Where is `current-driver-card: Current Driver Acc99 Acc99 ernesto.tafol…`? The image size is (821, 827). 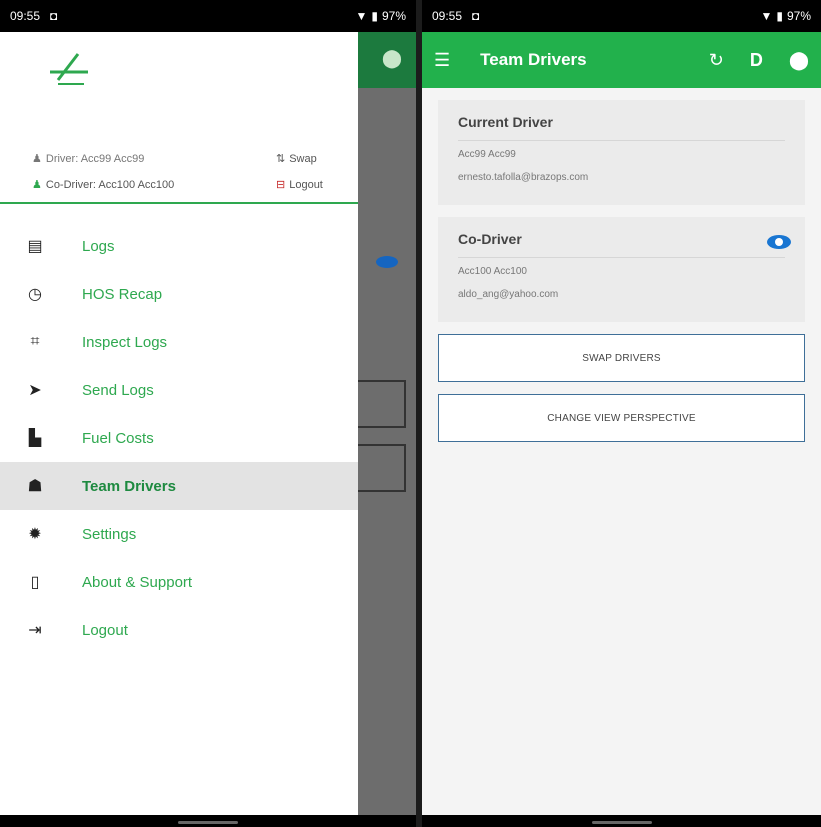
current-driver-card: Current Driver Acc99 Acc99 ernesto.tafol… is located at coordinates (621, 152).